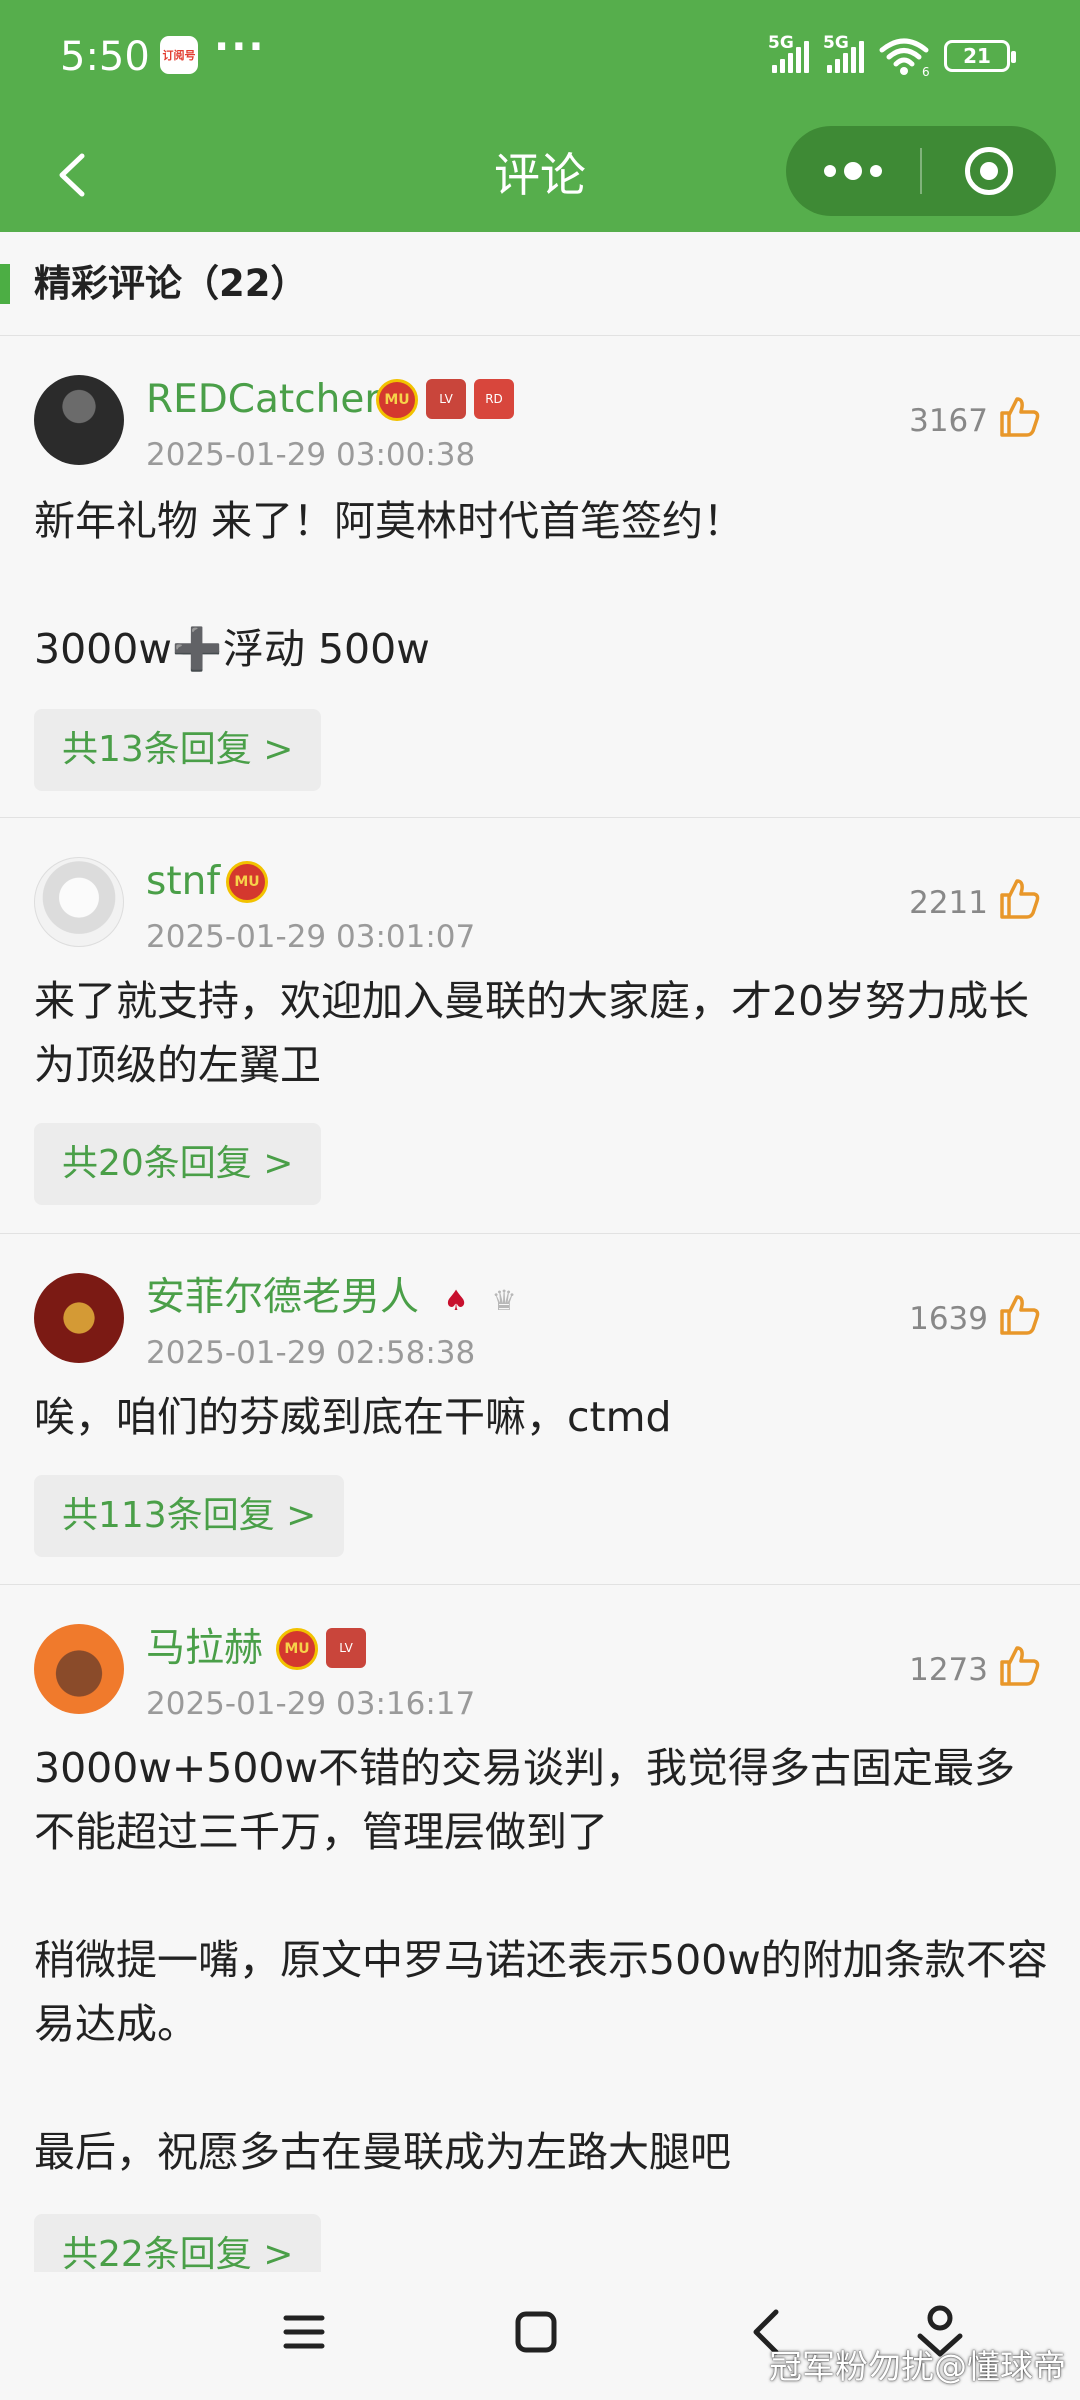 The height and width of the screenshot is (2400, 1080). I want to click on more-notifications-icon: ···, so click(240, 47).